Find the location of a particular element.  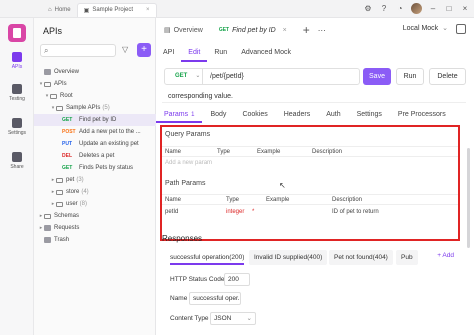

path-params-header: Name Type Example Description is located at coordinates (310, 199).